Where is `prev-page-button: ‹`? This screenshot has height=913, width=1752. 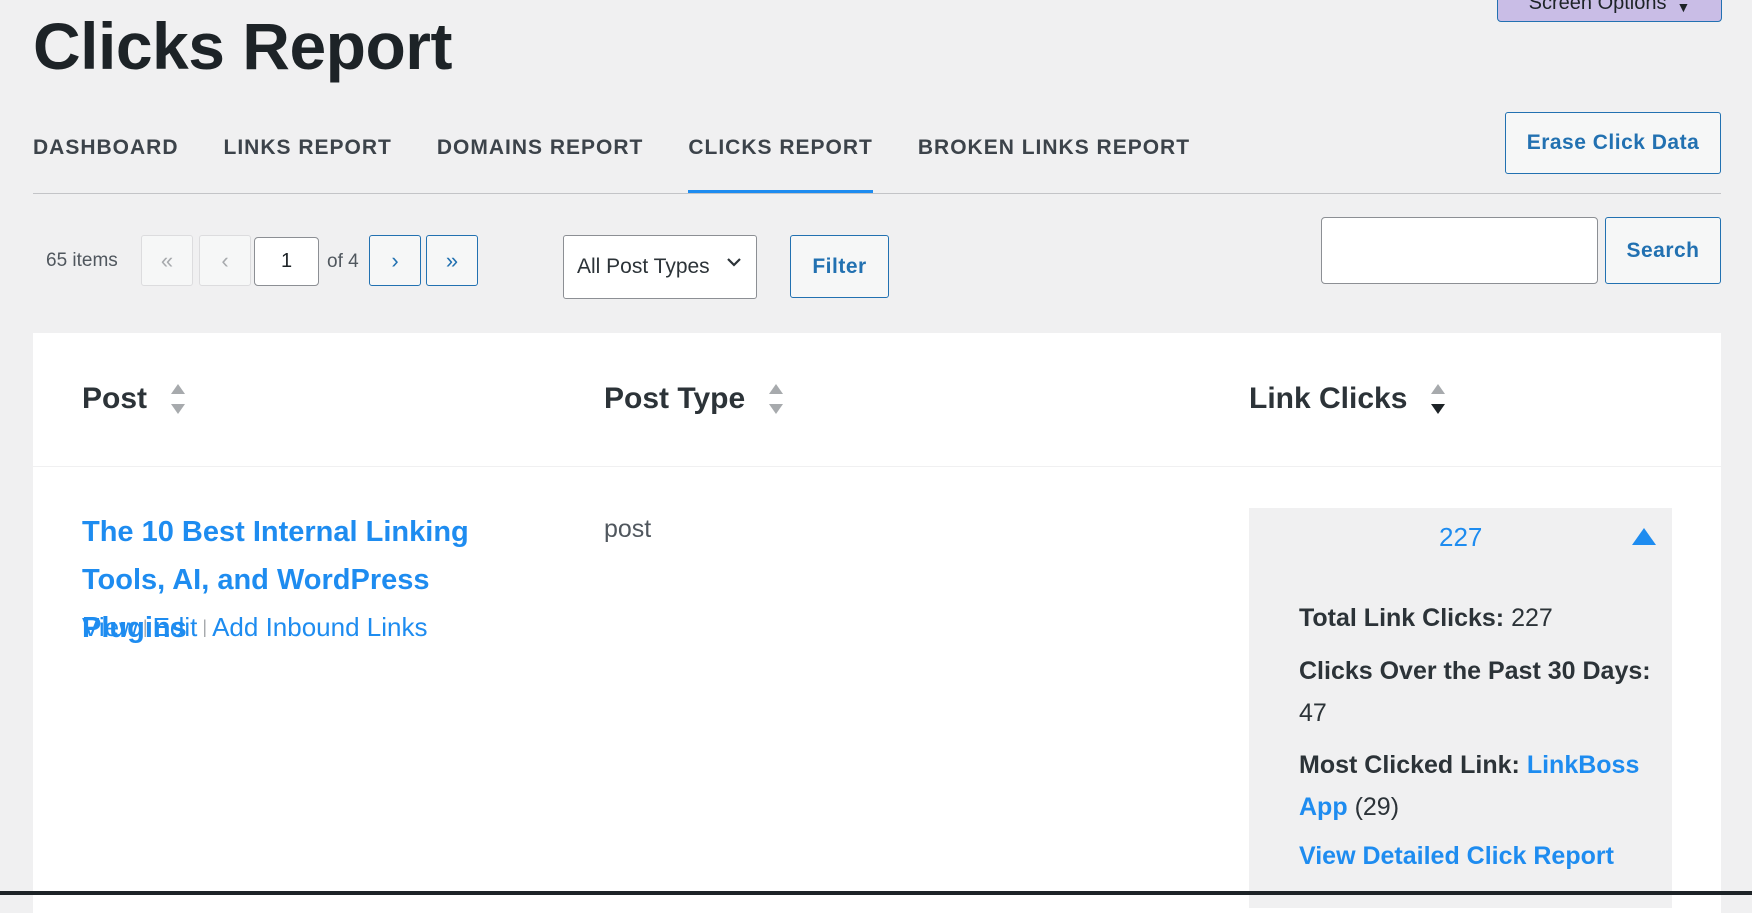 prev-page-button: ‹ is located at coordinates (225, 260).